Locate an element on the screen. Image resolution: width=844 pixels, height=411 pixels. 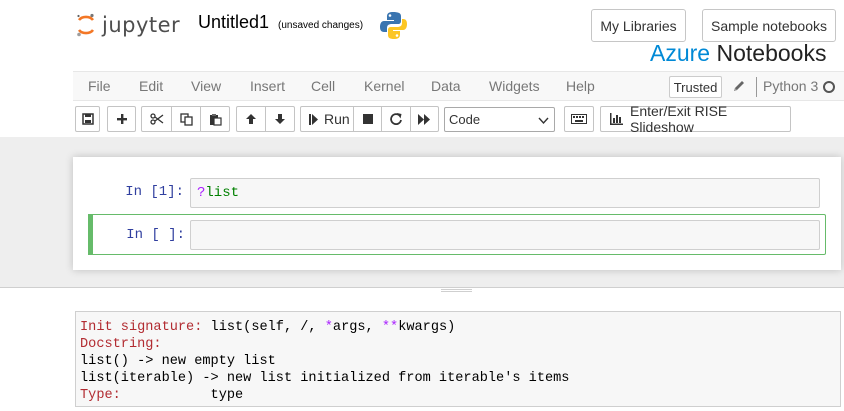
azure-notebooks-brand: Azure Notebooks is located at coordinates (738, 53).